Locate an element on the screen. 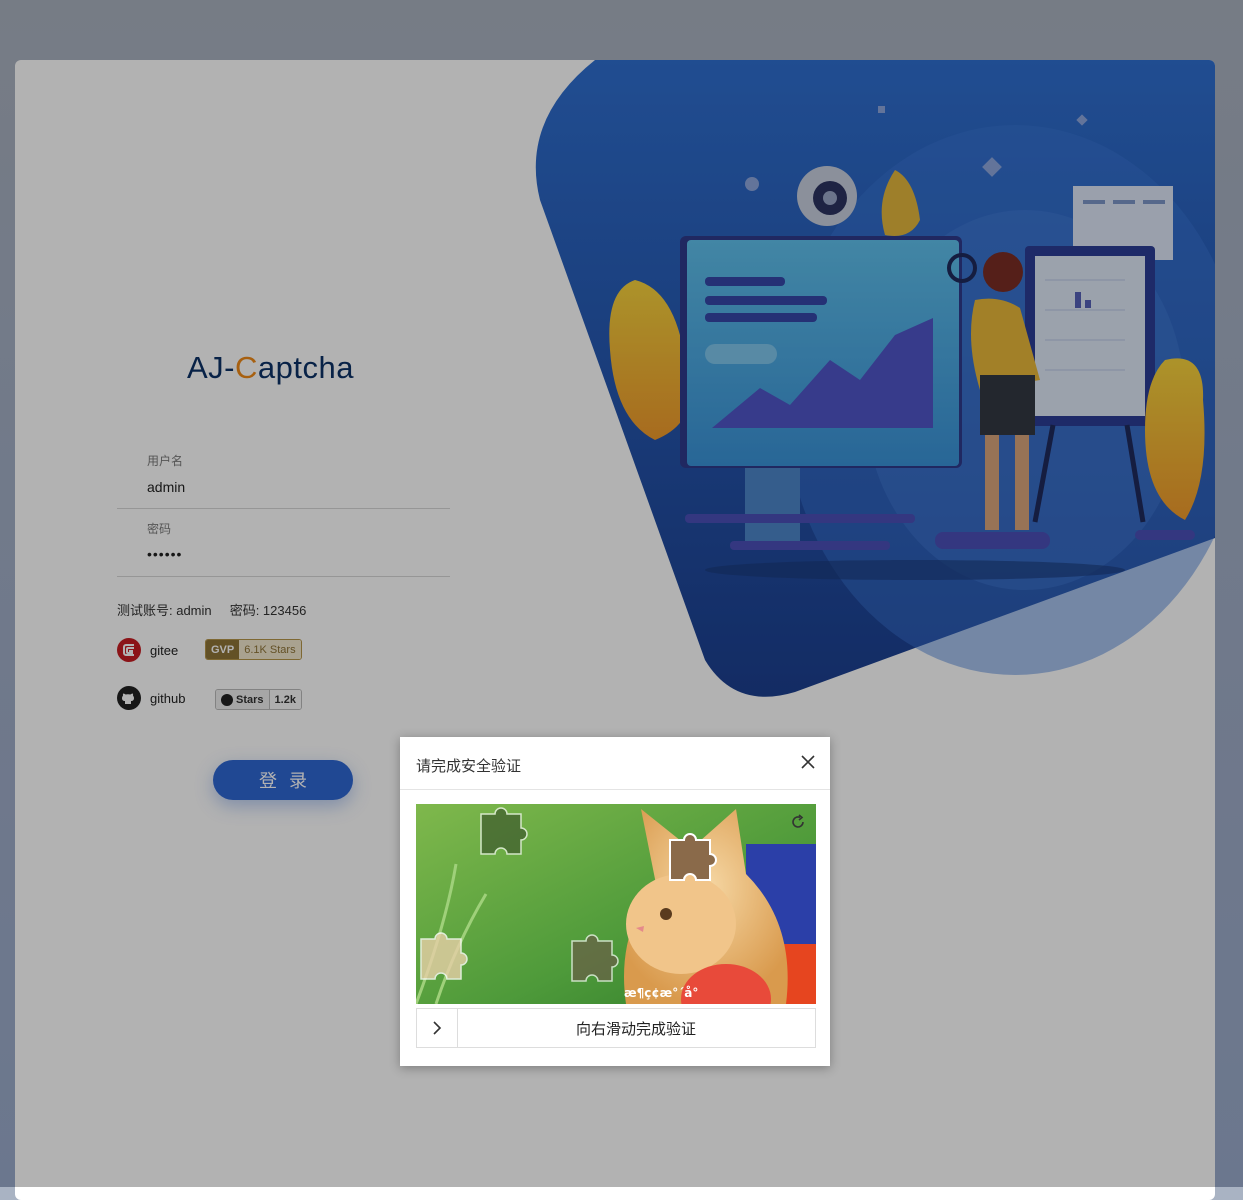 This screenshot has height=1200, width=1243. slider-track: 向右滑动完成验证 is located at coordinates (616, 1028).